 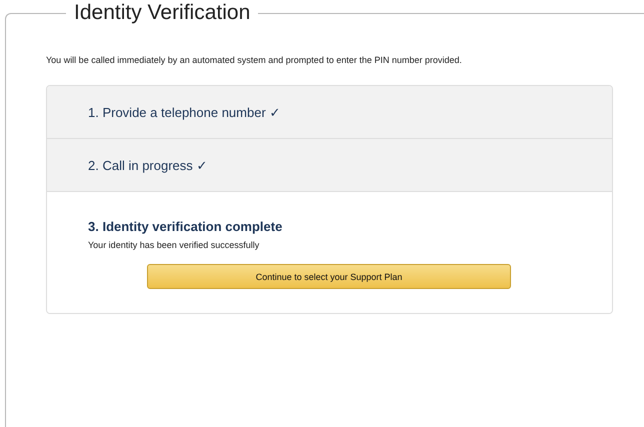 I want to click on step-message: Your identity has been verified successfully, so click(x=174, y=245).